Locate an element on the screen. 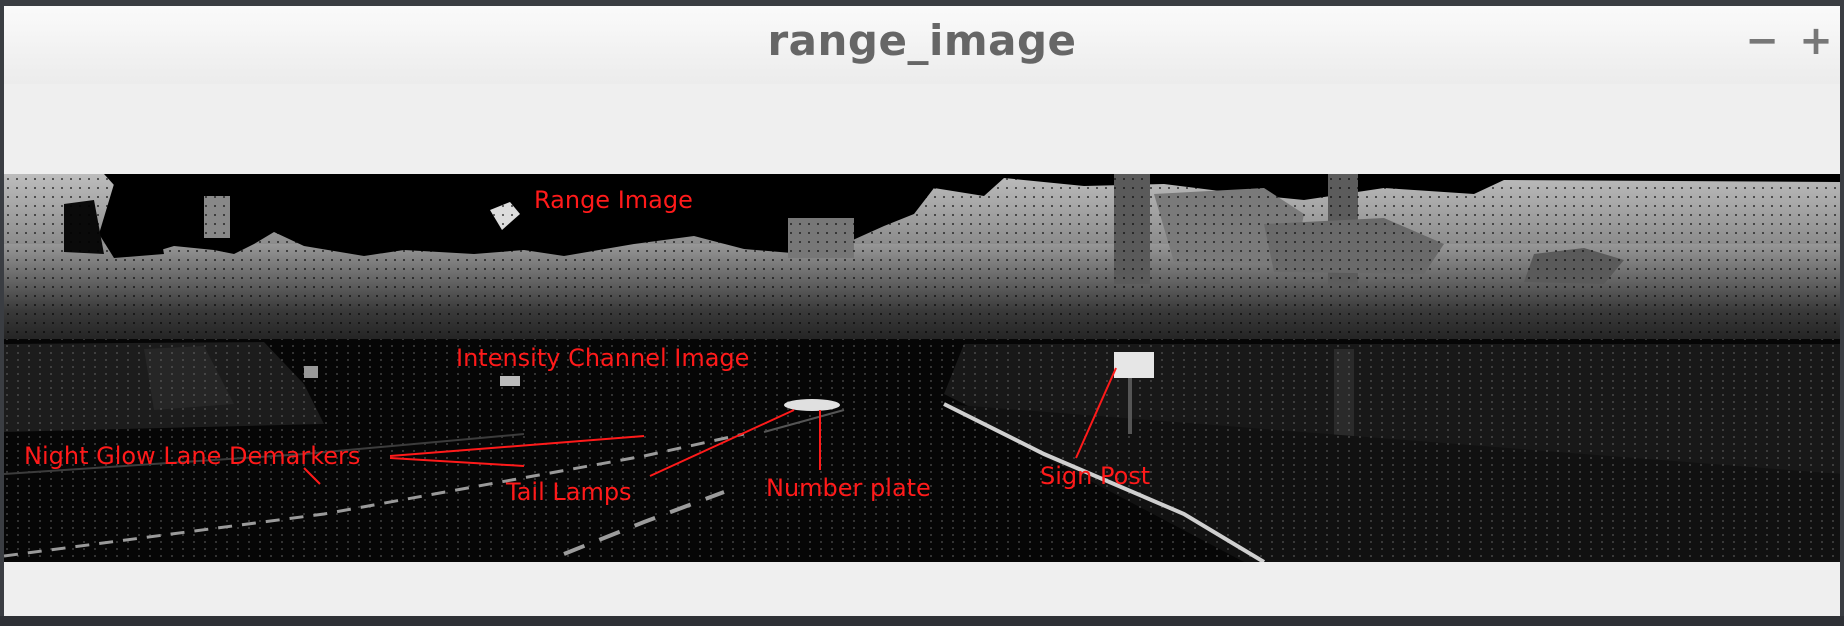 The image size is (1844, 626). label-lane-demarkers: Night Glow Lane Demarkers is located at coordinates (192, 456).